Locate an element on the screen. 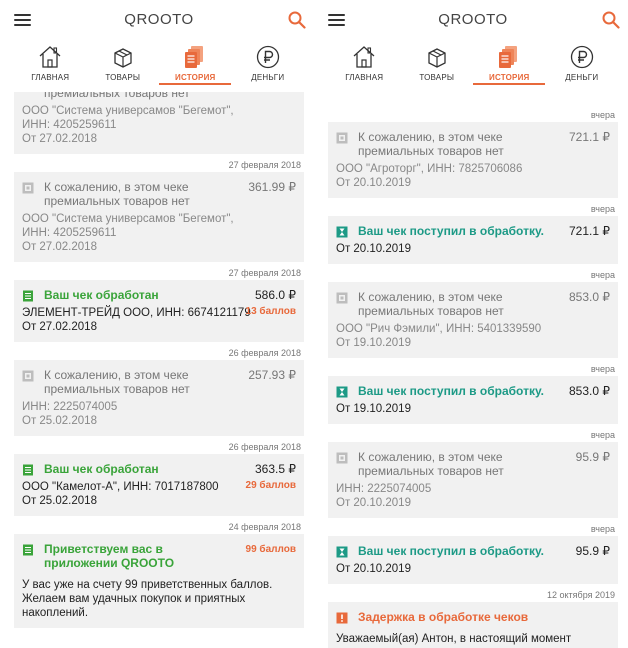 The image size is (628, 648). card-store: ООО "Рич Фэмили", ИНН: 5401339590 is located at coordinates (439, 329).